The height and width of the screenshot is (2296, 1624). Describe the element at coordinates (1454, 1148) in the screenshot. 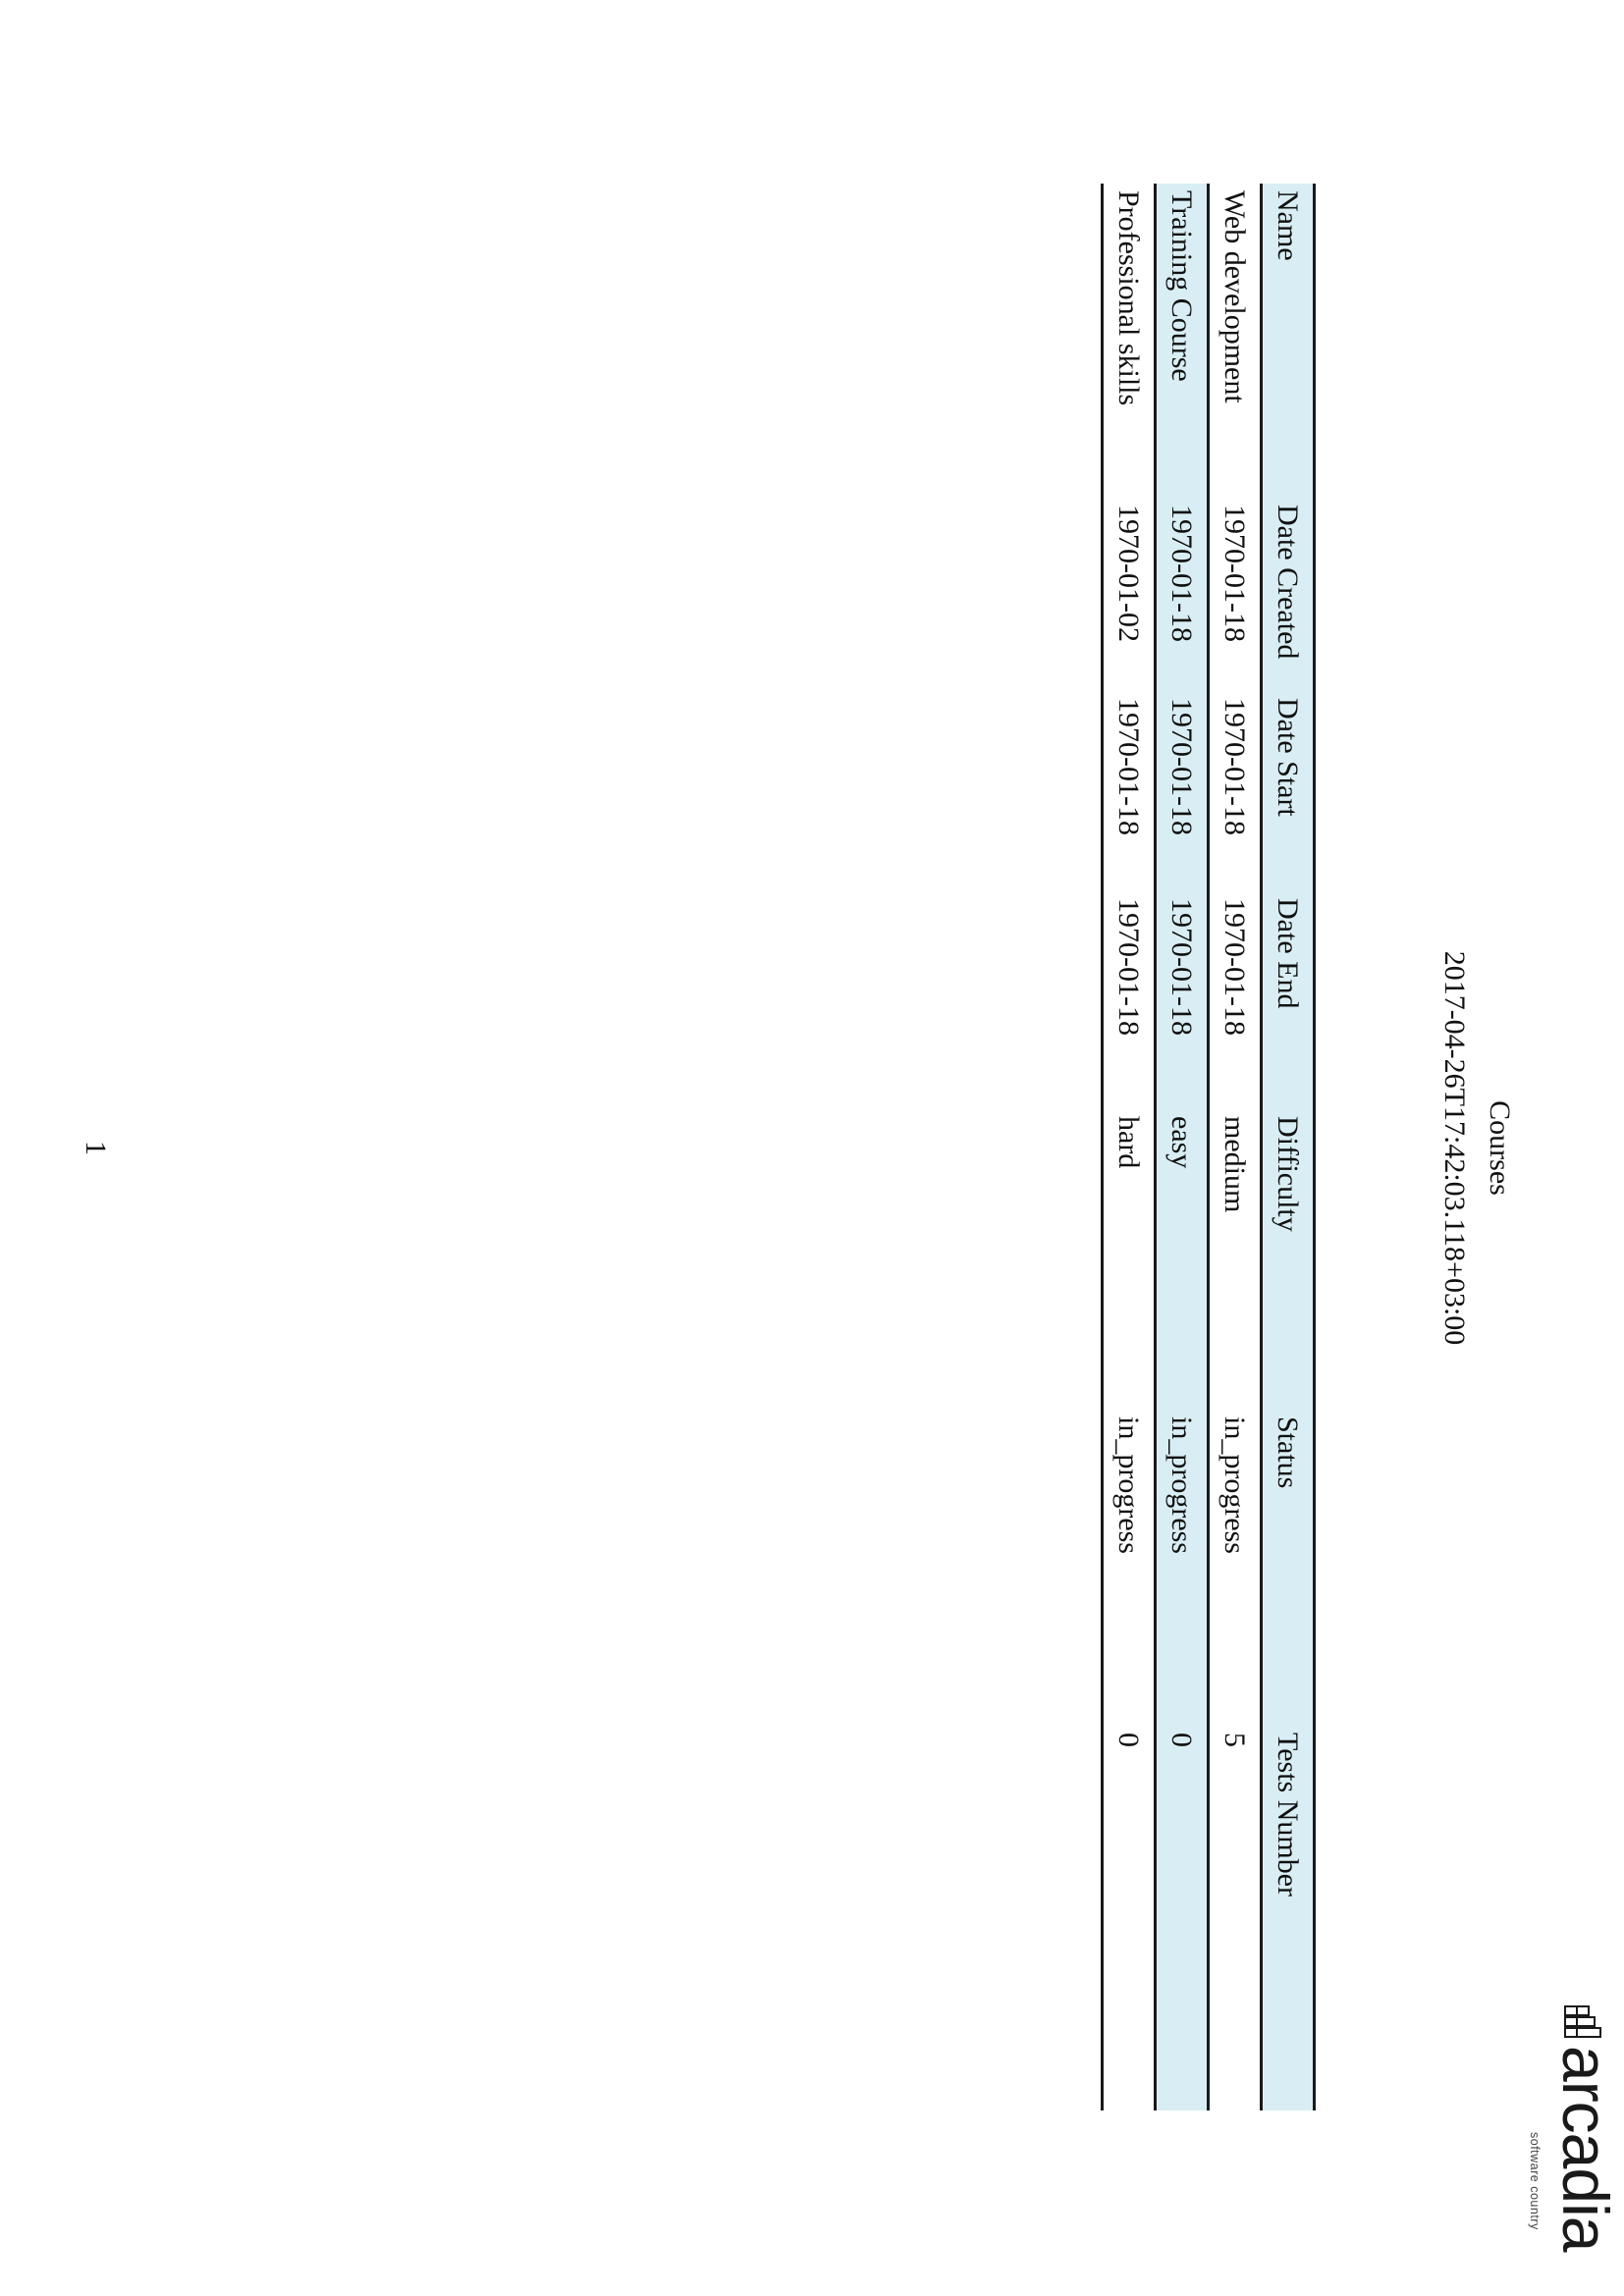

I see `report-timestamp: 2017-04-26T17:42:03.118+03:00` at that location.